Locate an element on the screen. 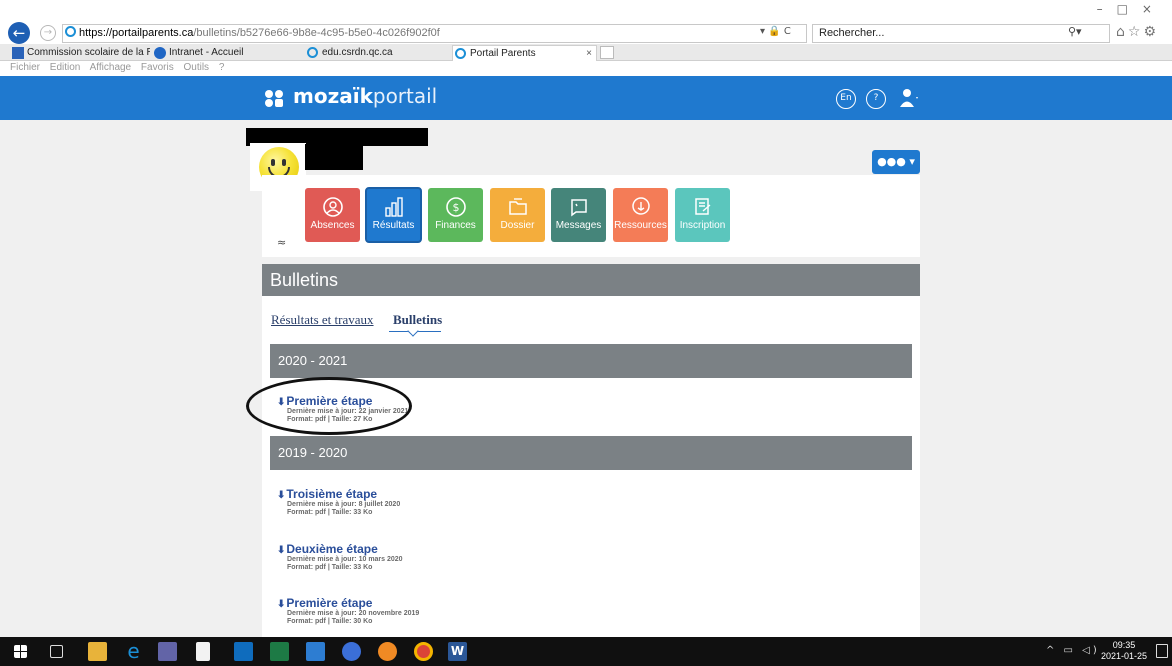 The height and width of the screenshot is (666, 1172). internet-explorer-icon: e is located at coordinates (133, 651).